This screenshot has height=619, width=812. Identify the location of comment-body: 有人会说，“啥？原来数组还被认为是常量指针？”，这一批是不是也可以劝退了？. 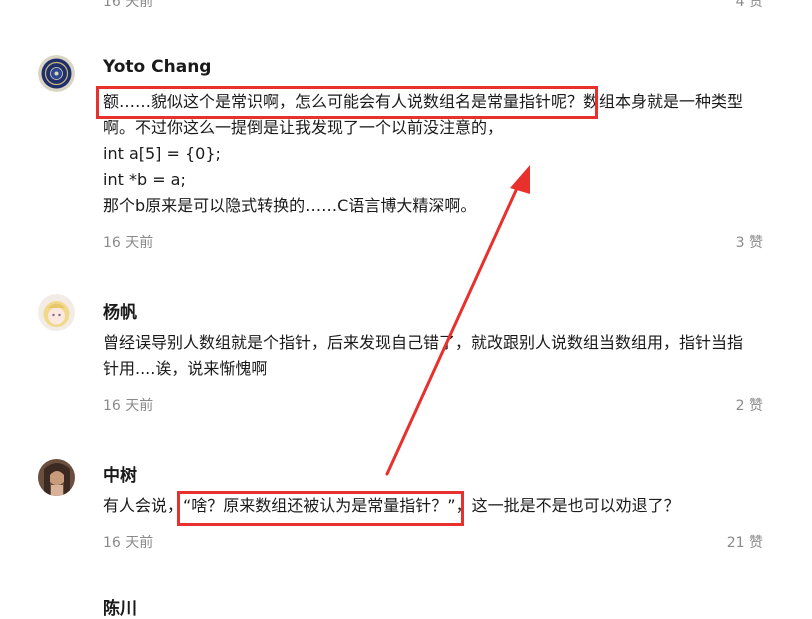
(435, 506).